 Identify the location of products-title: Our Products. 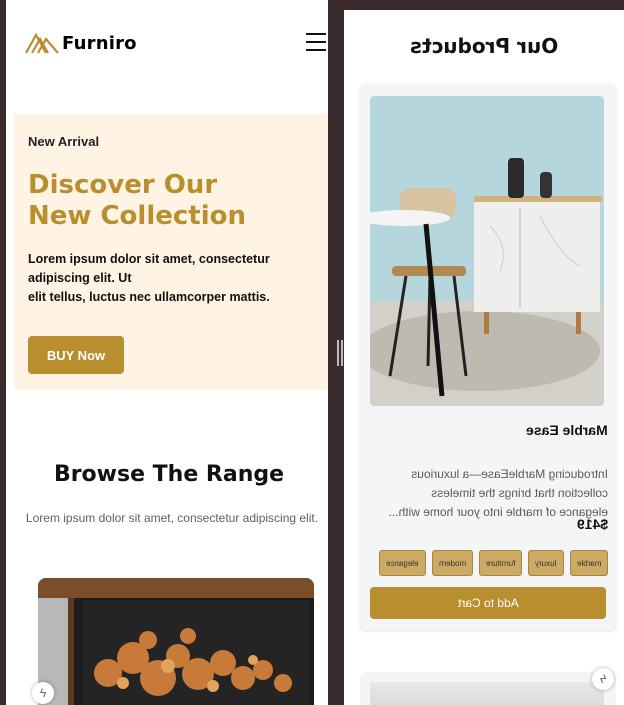
(484, 46).